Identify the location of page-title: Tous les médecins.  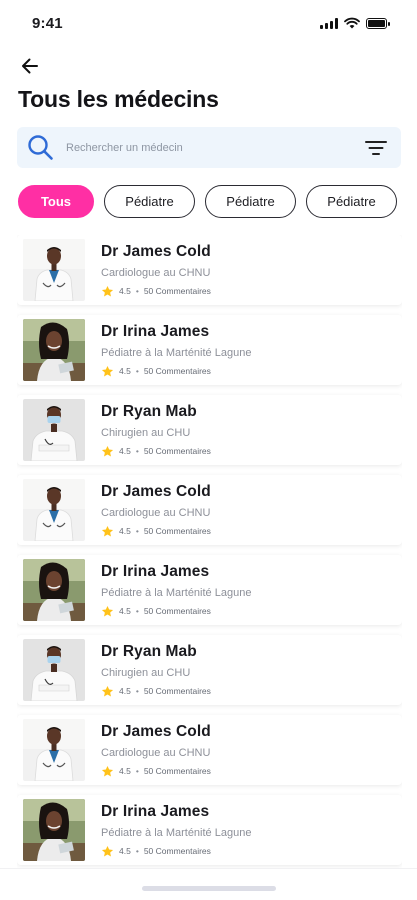
(118, 99).